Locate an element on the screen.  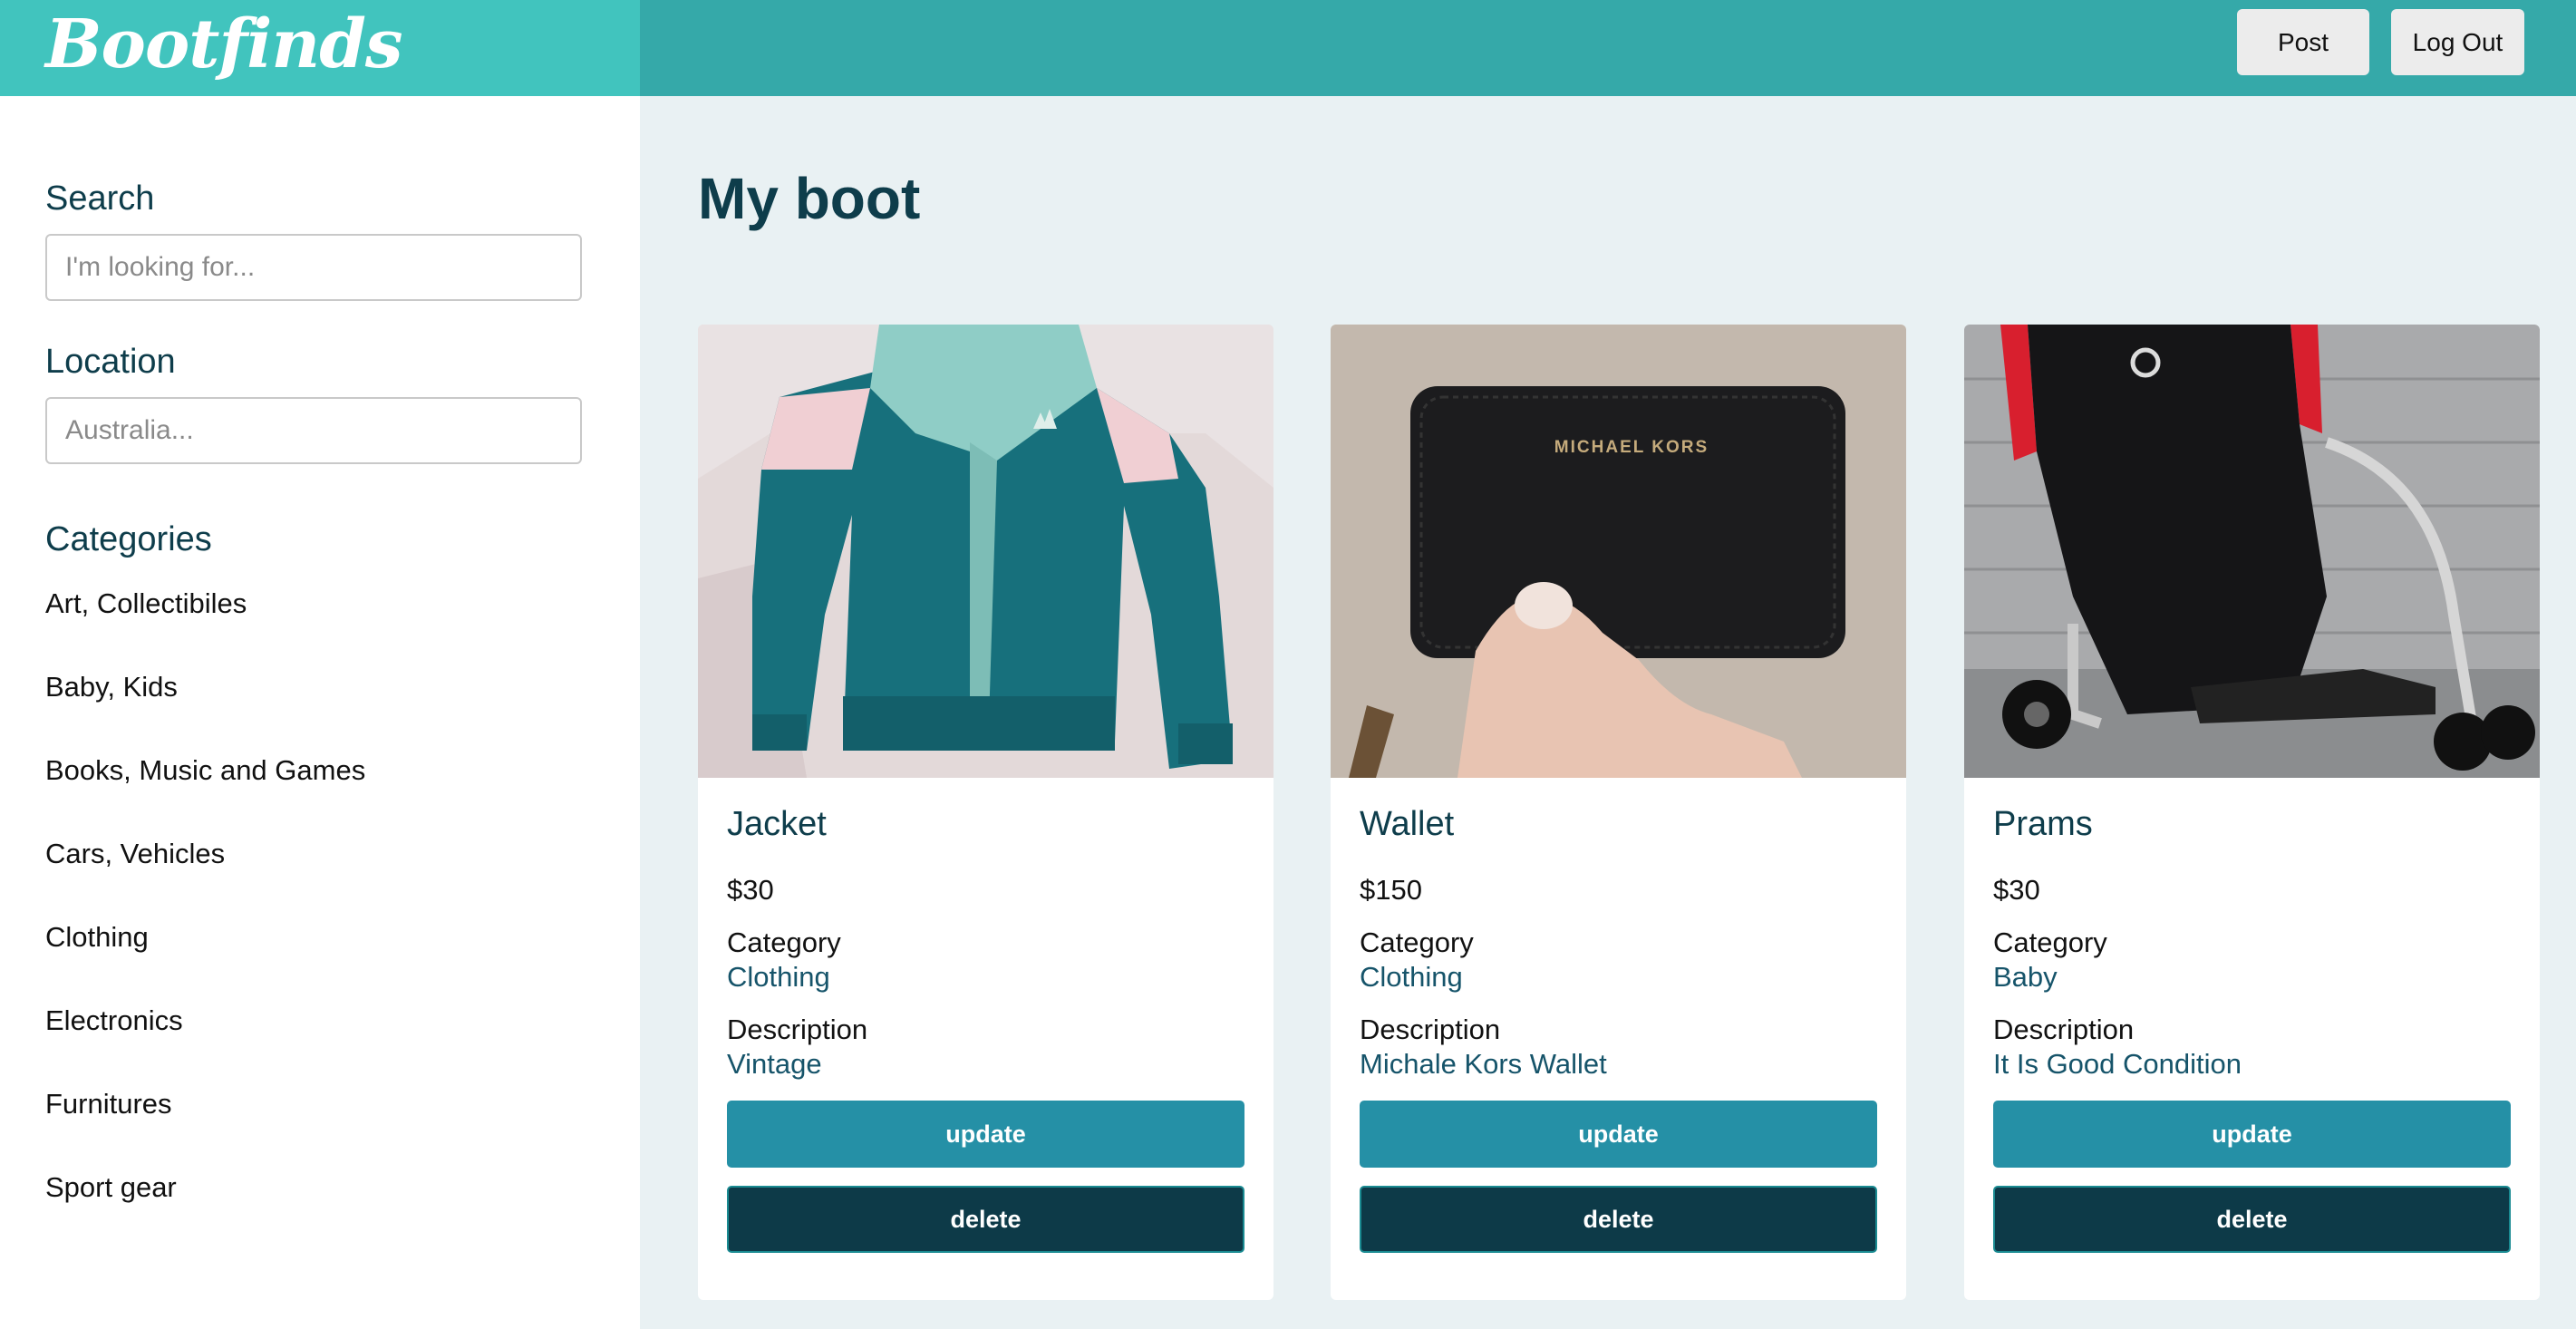
listing-title: Jacket is located at coordinates (777, 824).